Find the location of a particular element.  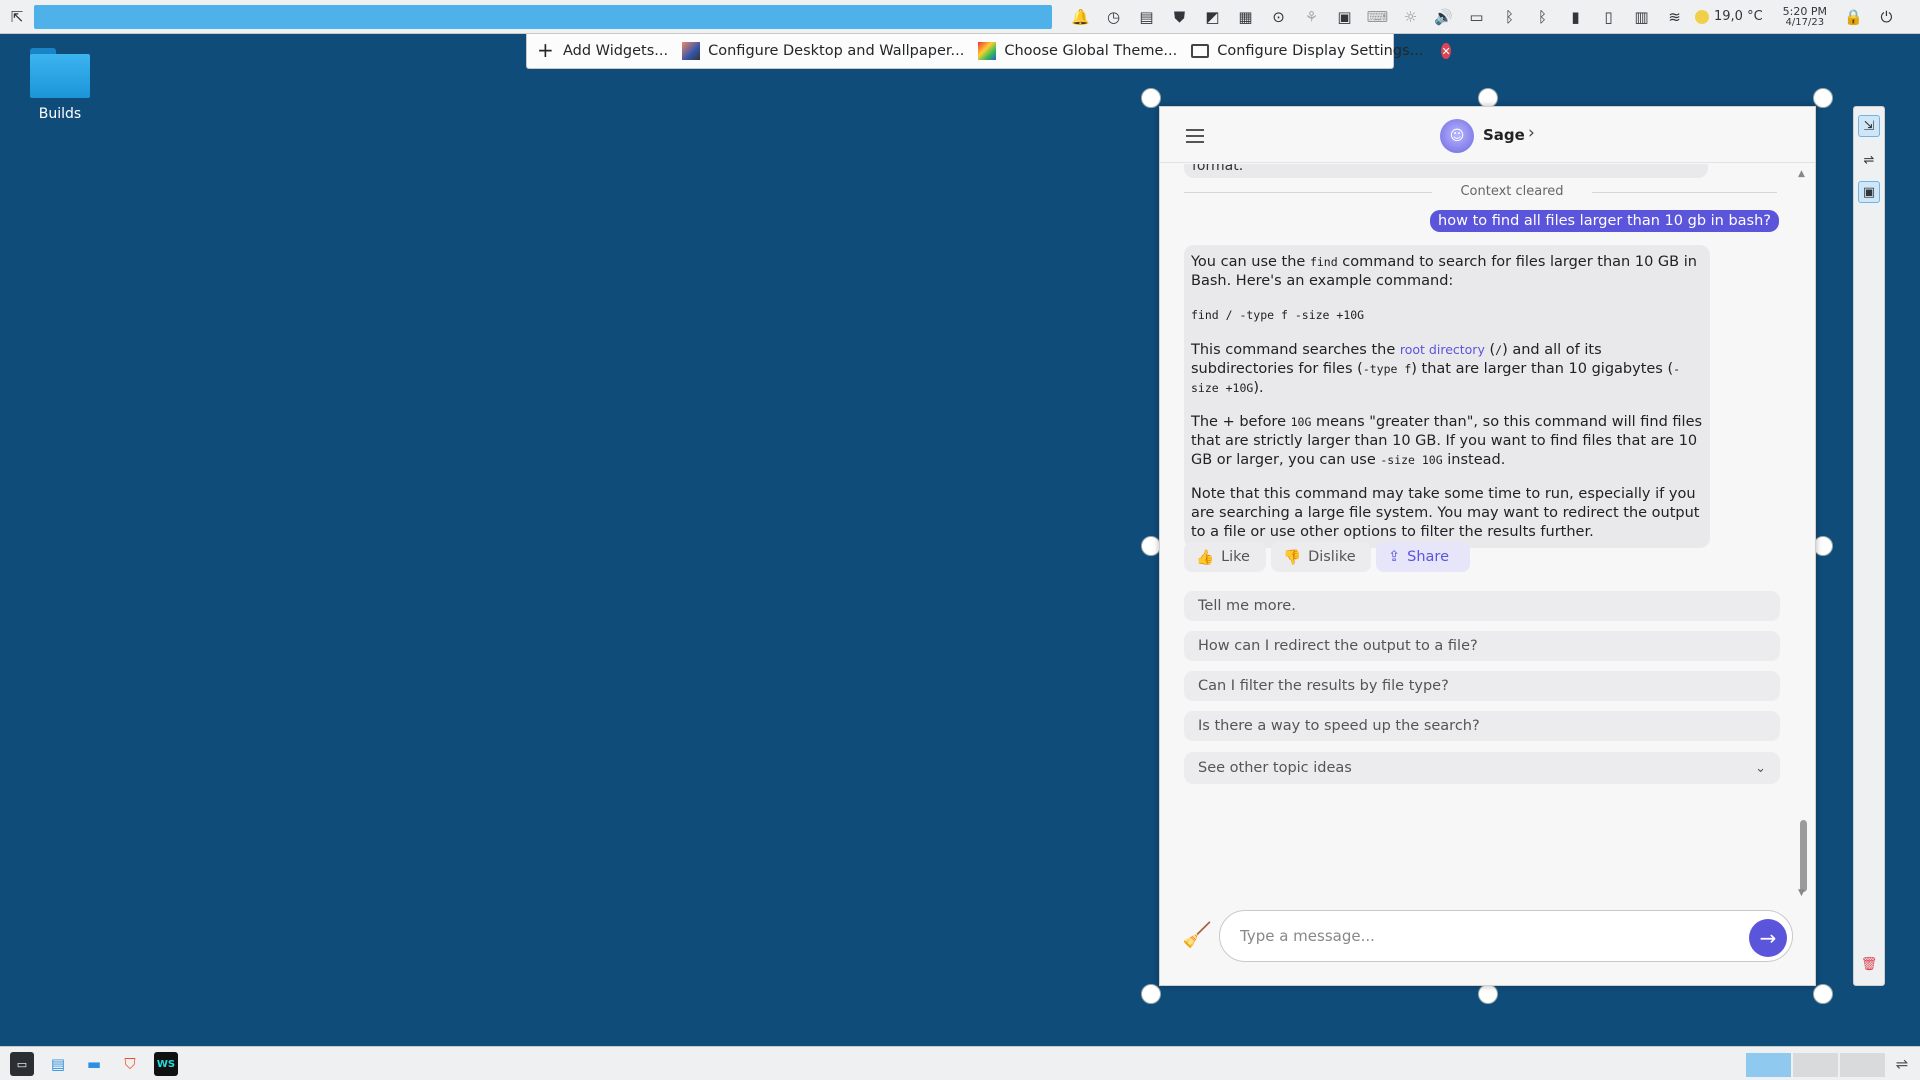

clock-icon: ◷ is located at coordinates (1113, 17).